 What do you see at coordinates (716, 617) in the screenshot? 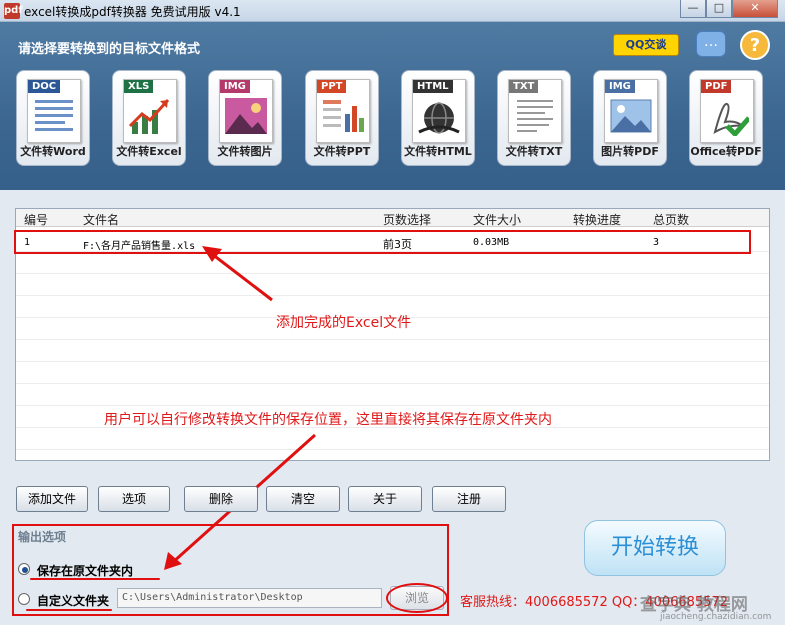
I see `watermark-url: jiaocheng.chazidian.com` at bounding box center [716, 617].